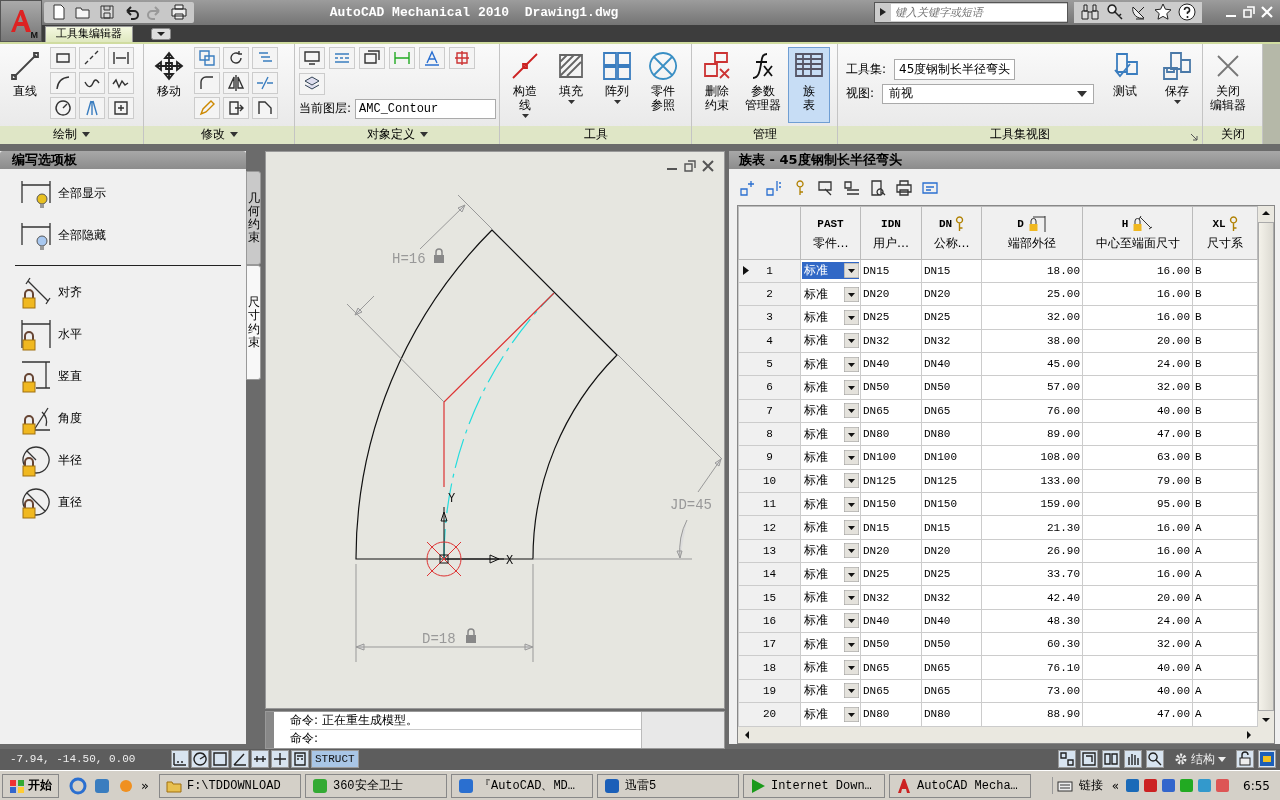  What do you see at coordinates (260, 759) in the screenshot?
I see `dimension-marker-icon` at bounding box center [260, 759].